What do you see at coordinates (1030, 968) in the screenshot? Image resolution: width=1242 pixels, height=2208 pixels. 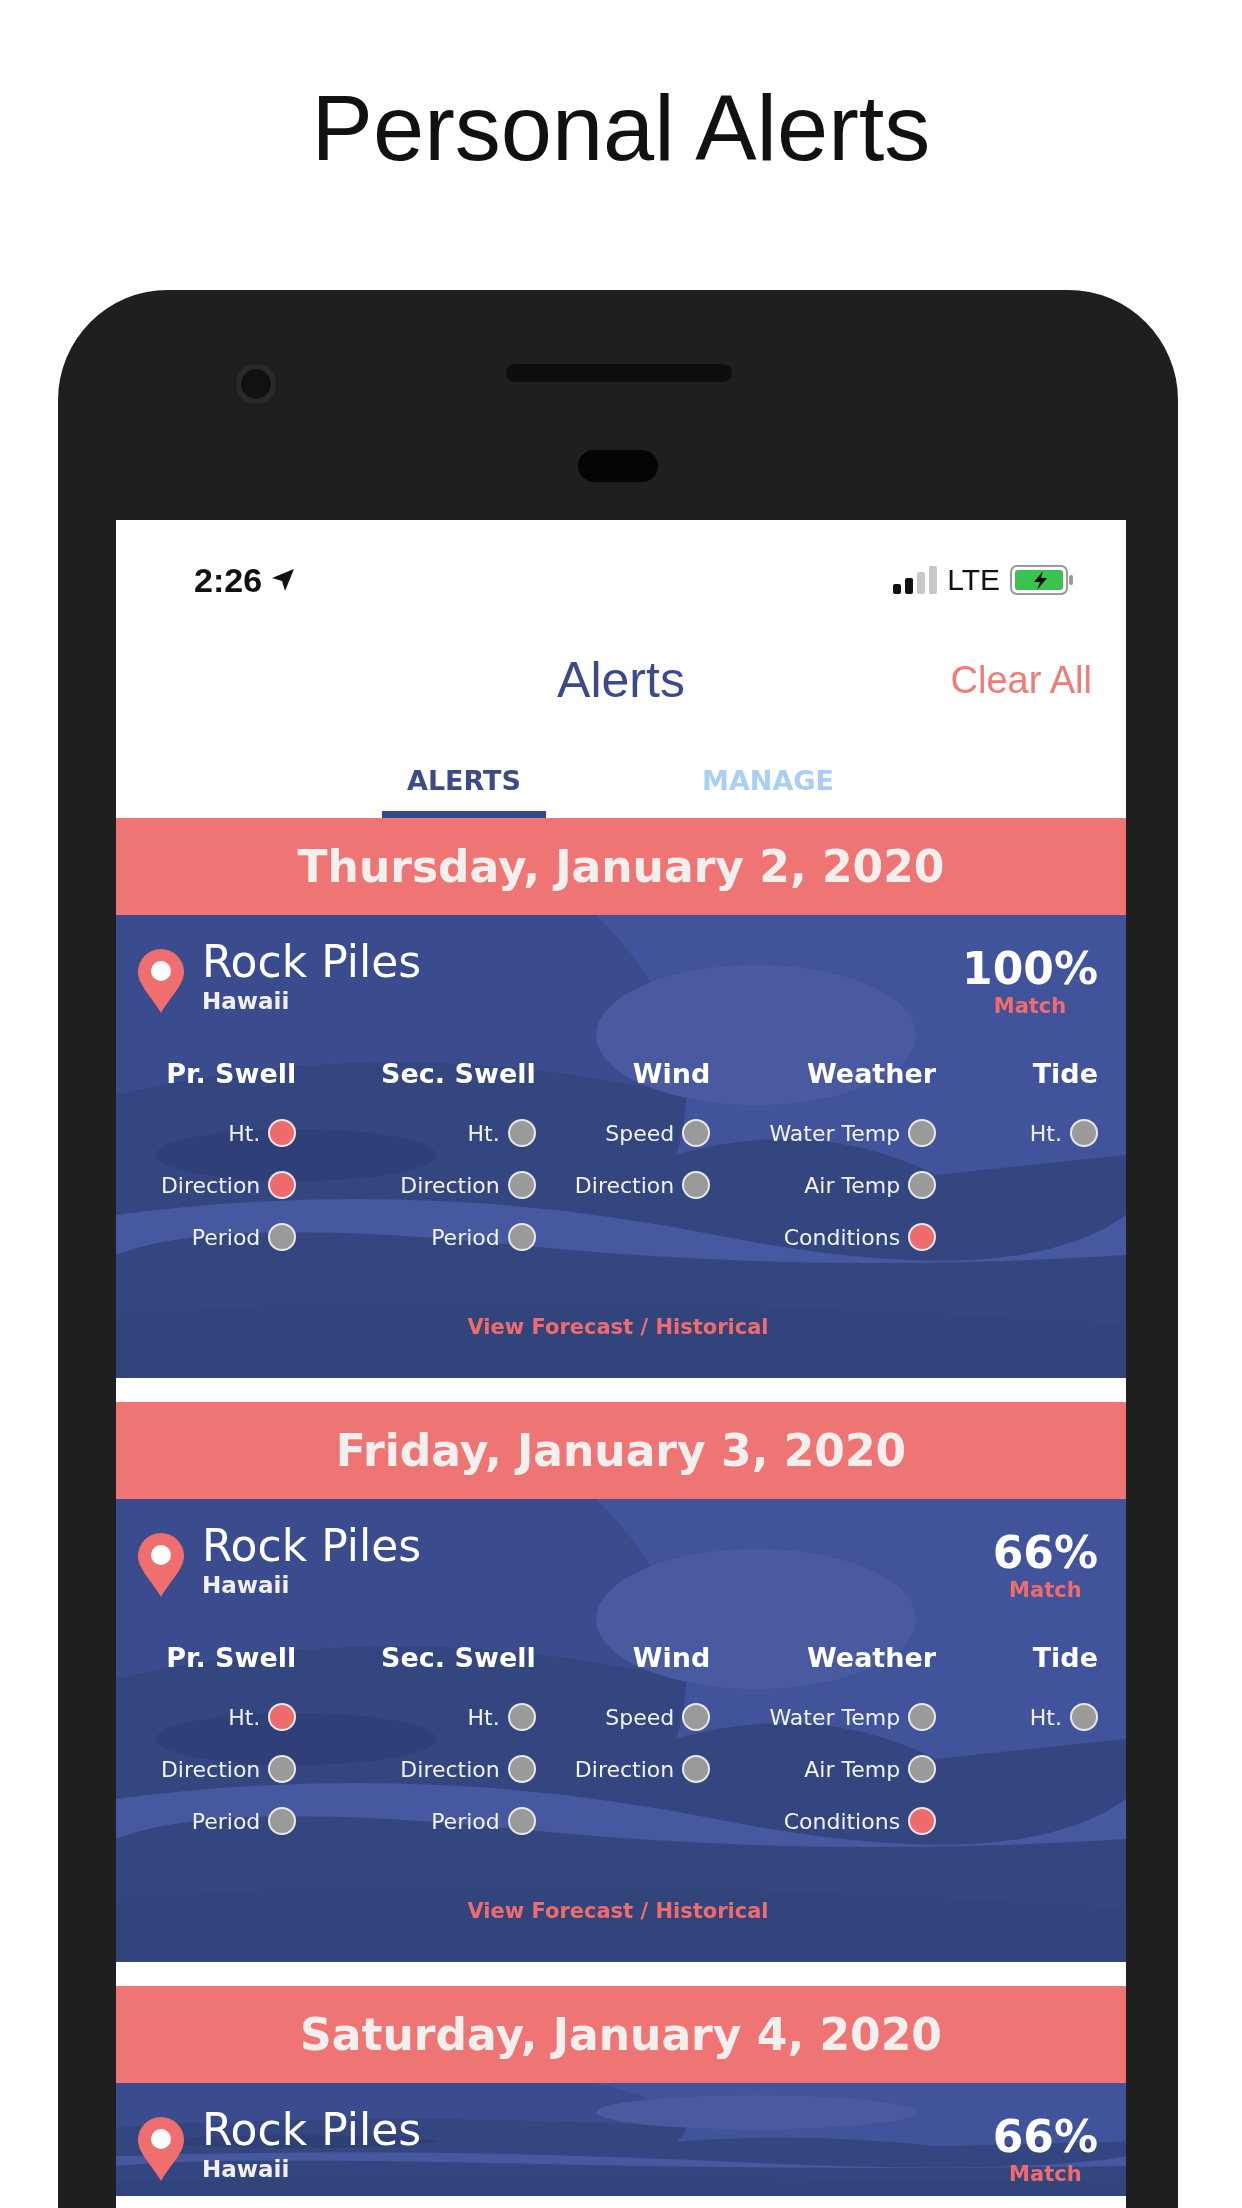 I see `match-percent: 100%` at bounding box center [1030, 968].